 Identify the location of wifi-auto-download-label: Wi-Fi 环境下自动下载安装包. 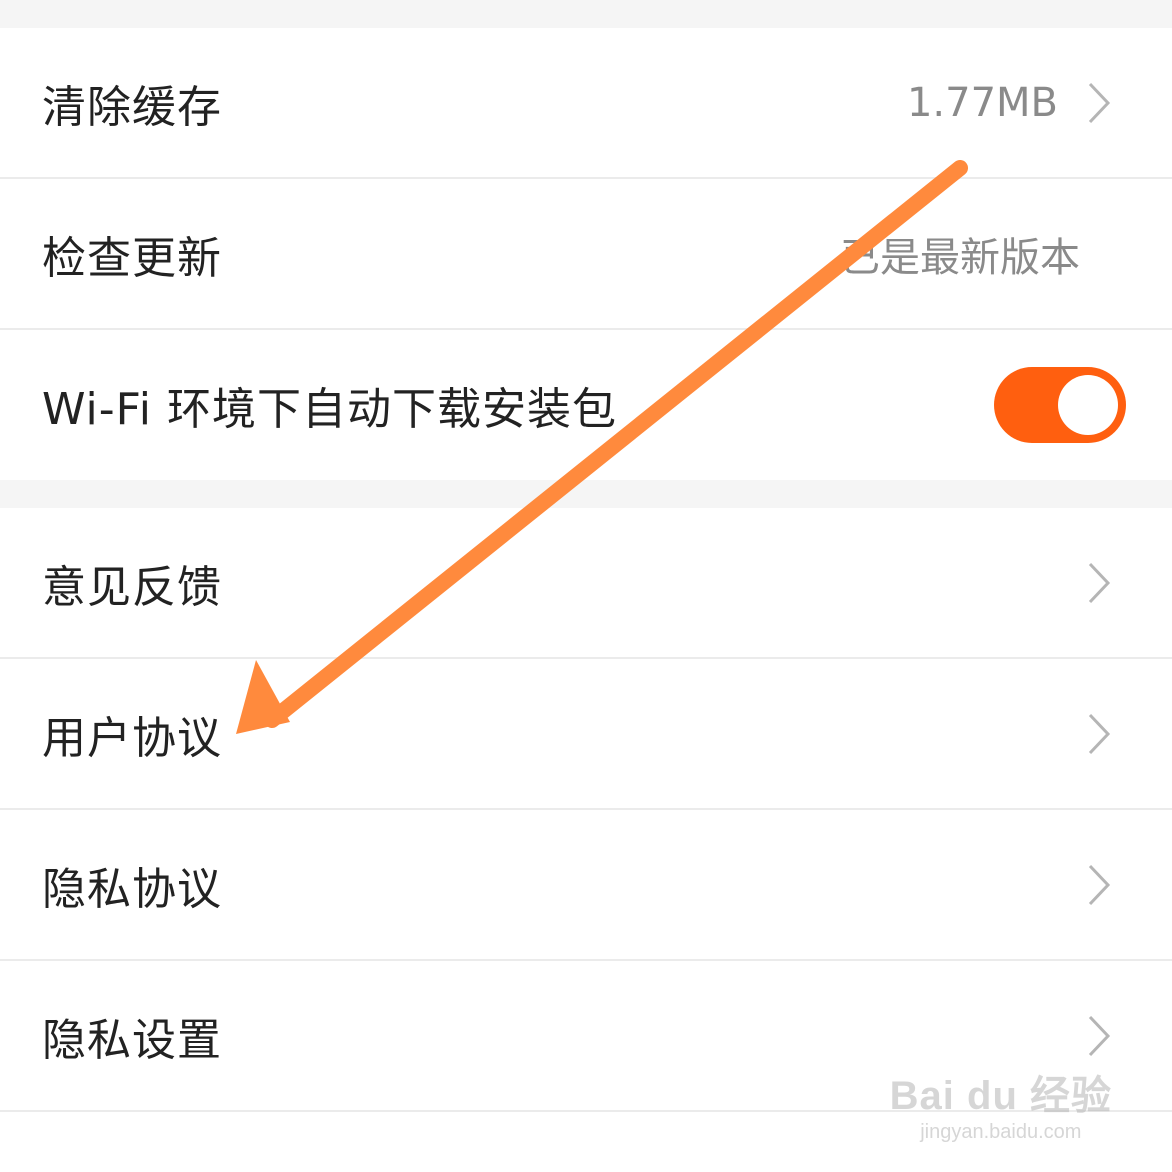
(329, 409).